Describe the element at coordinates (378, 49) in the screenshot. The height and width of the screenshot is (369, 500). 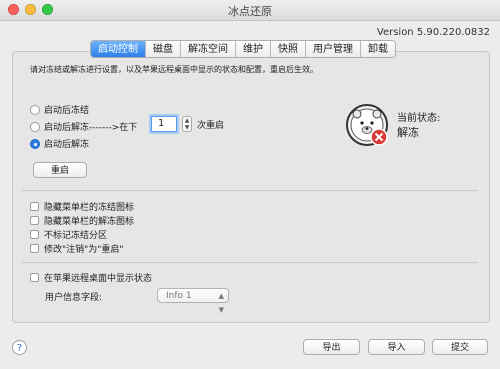
I see `tab-uninstall: 卸载` at that location.